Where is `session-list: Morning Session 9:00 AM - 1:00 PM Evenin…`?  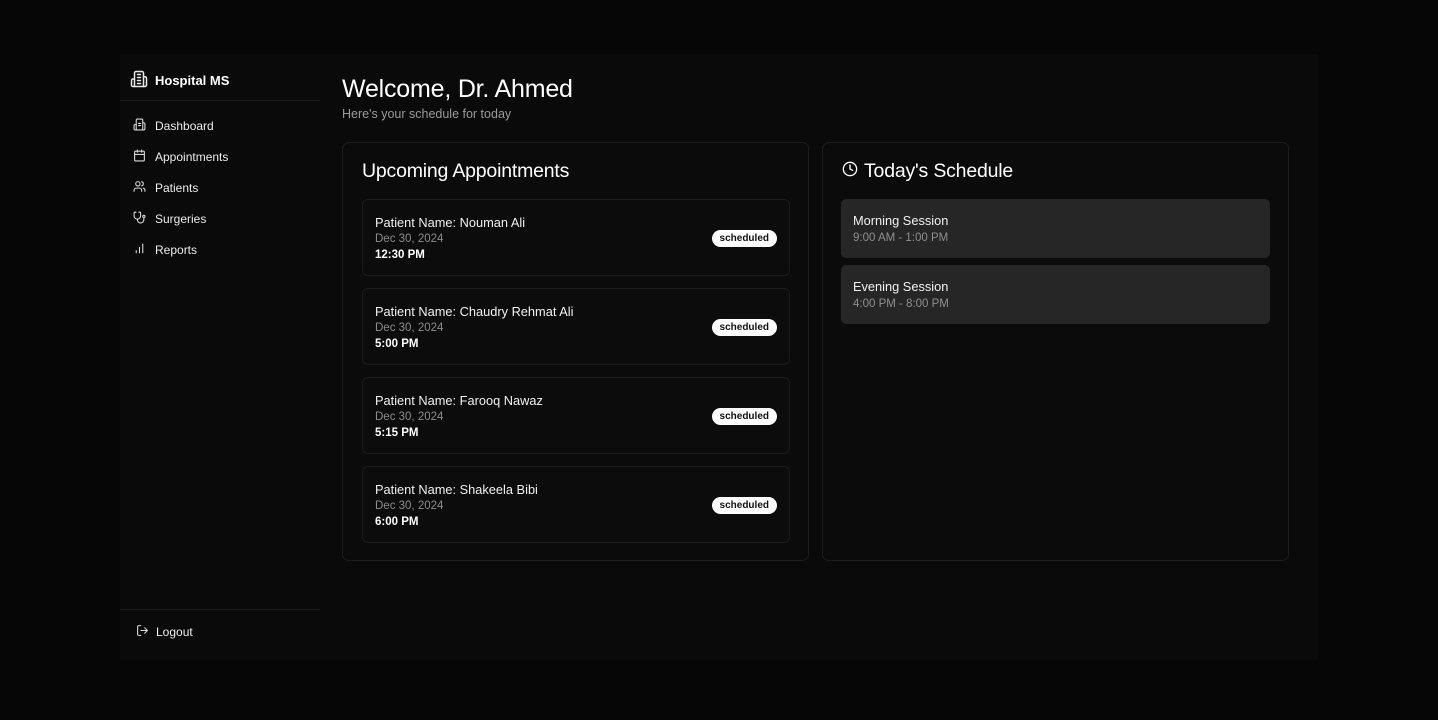
session-list: Morning Session 9:00 AM - 1:00 PM Evenin… is located at coordinates (1055, 265).